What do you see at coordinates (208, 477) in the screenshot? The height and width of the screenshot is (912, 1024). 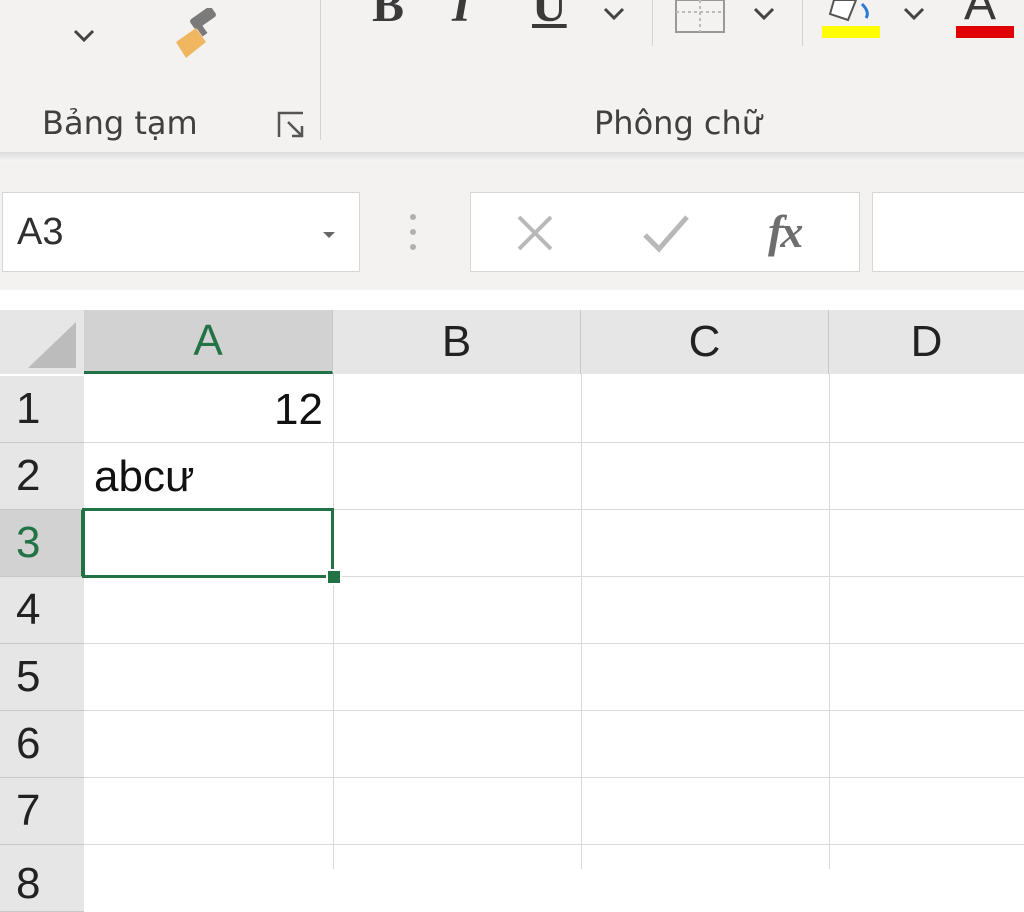 I see `cell-a2: abcư` at bounding box center [208, 477].